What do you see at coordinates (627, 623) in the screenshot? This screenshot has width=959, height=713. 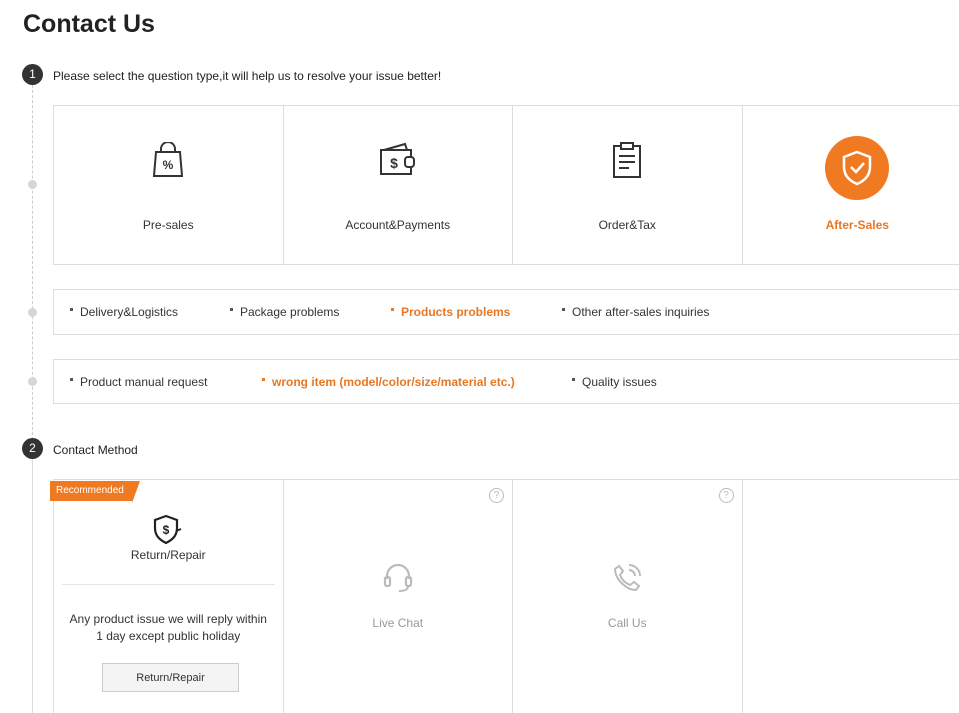 I see `method-title: Call Us` at bounding box center [627, 623].